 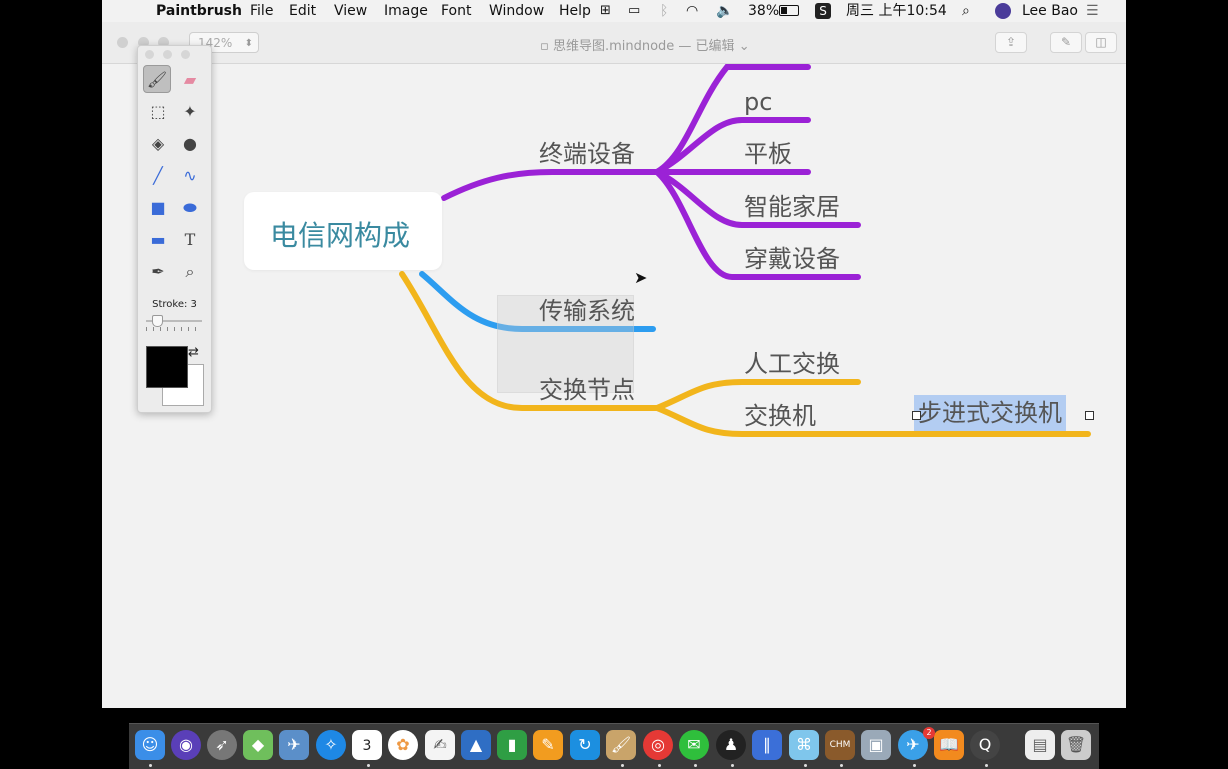 What do you see at coordinates (585, 745) in the screenshot?
I see `sync-icon: ↻` at bounding box center [585, 745].